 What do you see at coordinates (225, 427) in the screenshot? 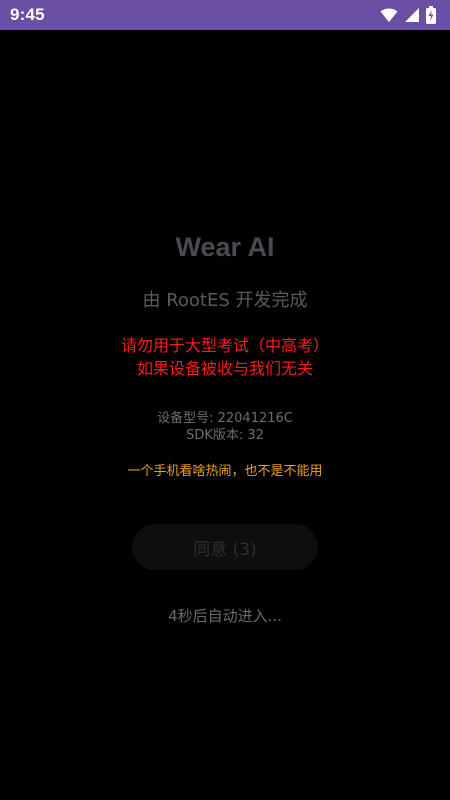
I see `device-info: 设备型号: 22041216C SDK版本: 32` at bounding box center [225, 427].